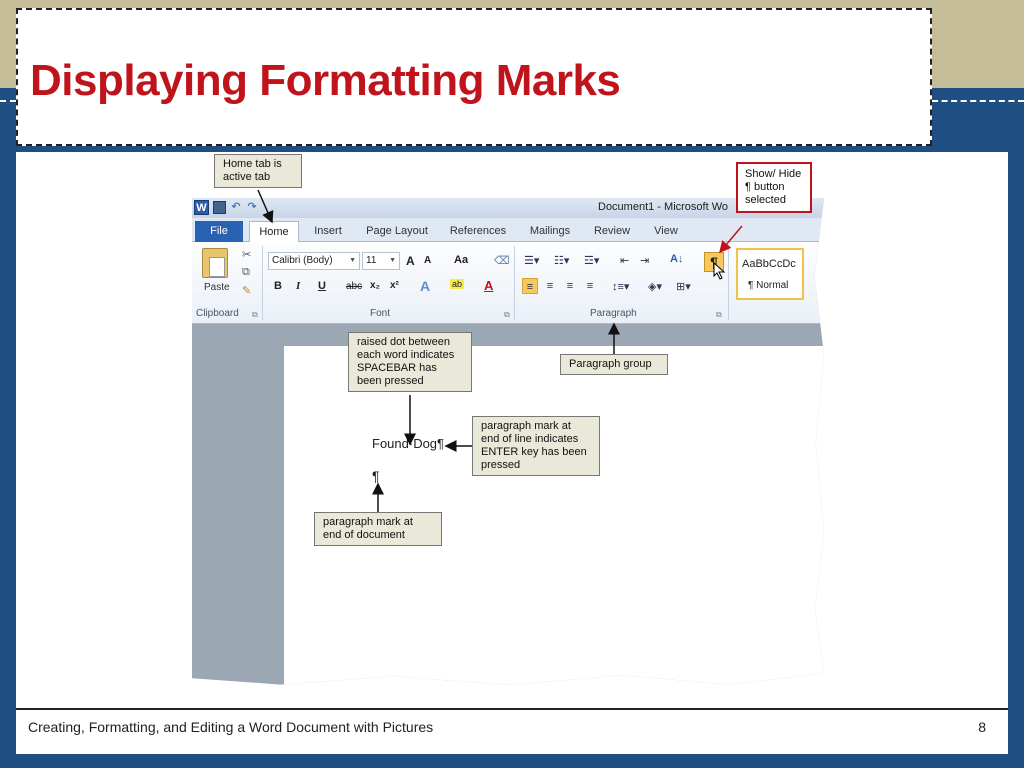 The width and height of the screenshot is (1024, 768). I want to click on tab-home: Home, so click(274, 231).